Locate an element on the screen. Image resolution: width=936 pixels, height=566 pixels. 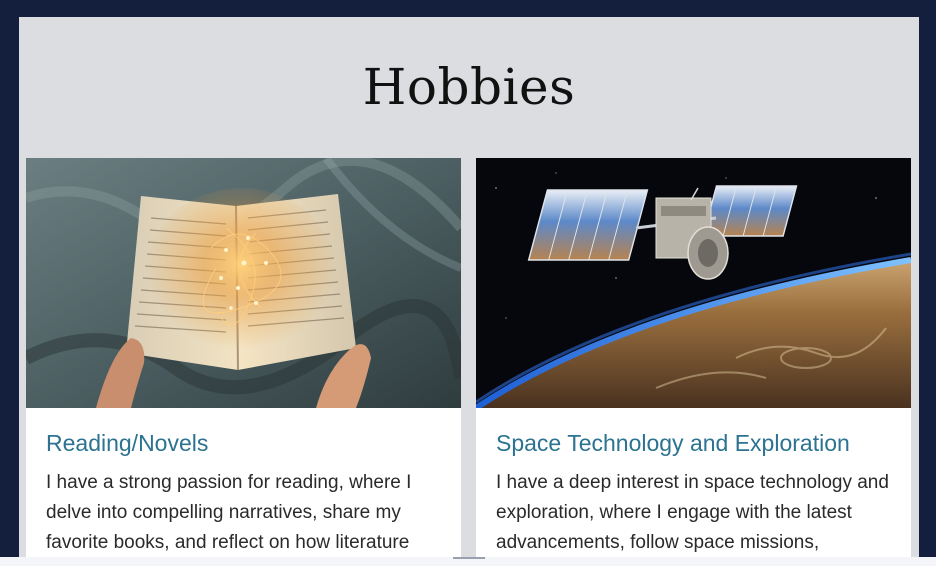
page-title: Hobbies is located at coordinates (469, 87).